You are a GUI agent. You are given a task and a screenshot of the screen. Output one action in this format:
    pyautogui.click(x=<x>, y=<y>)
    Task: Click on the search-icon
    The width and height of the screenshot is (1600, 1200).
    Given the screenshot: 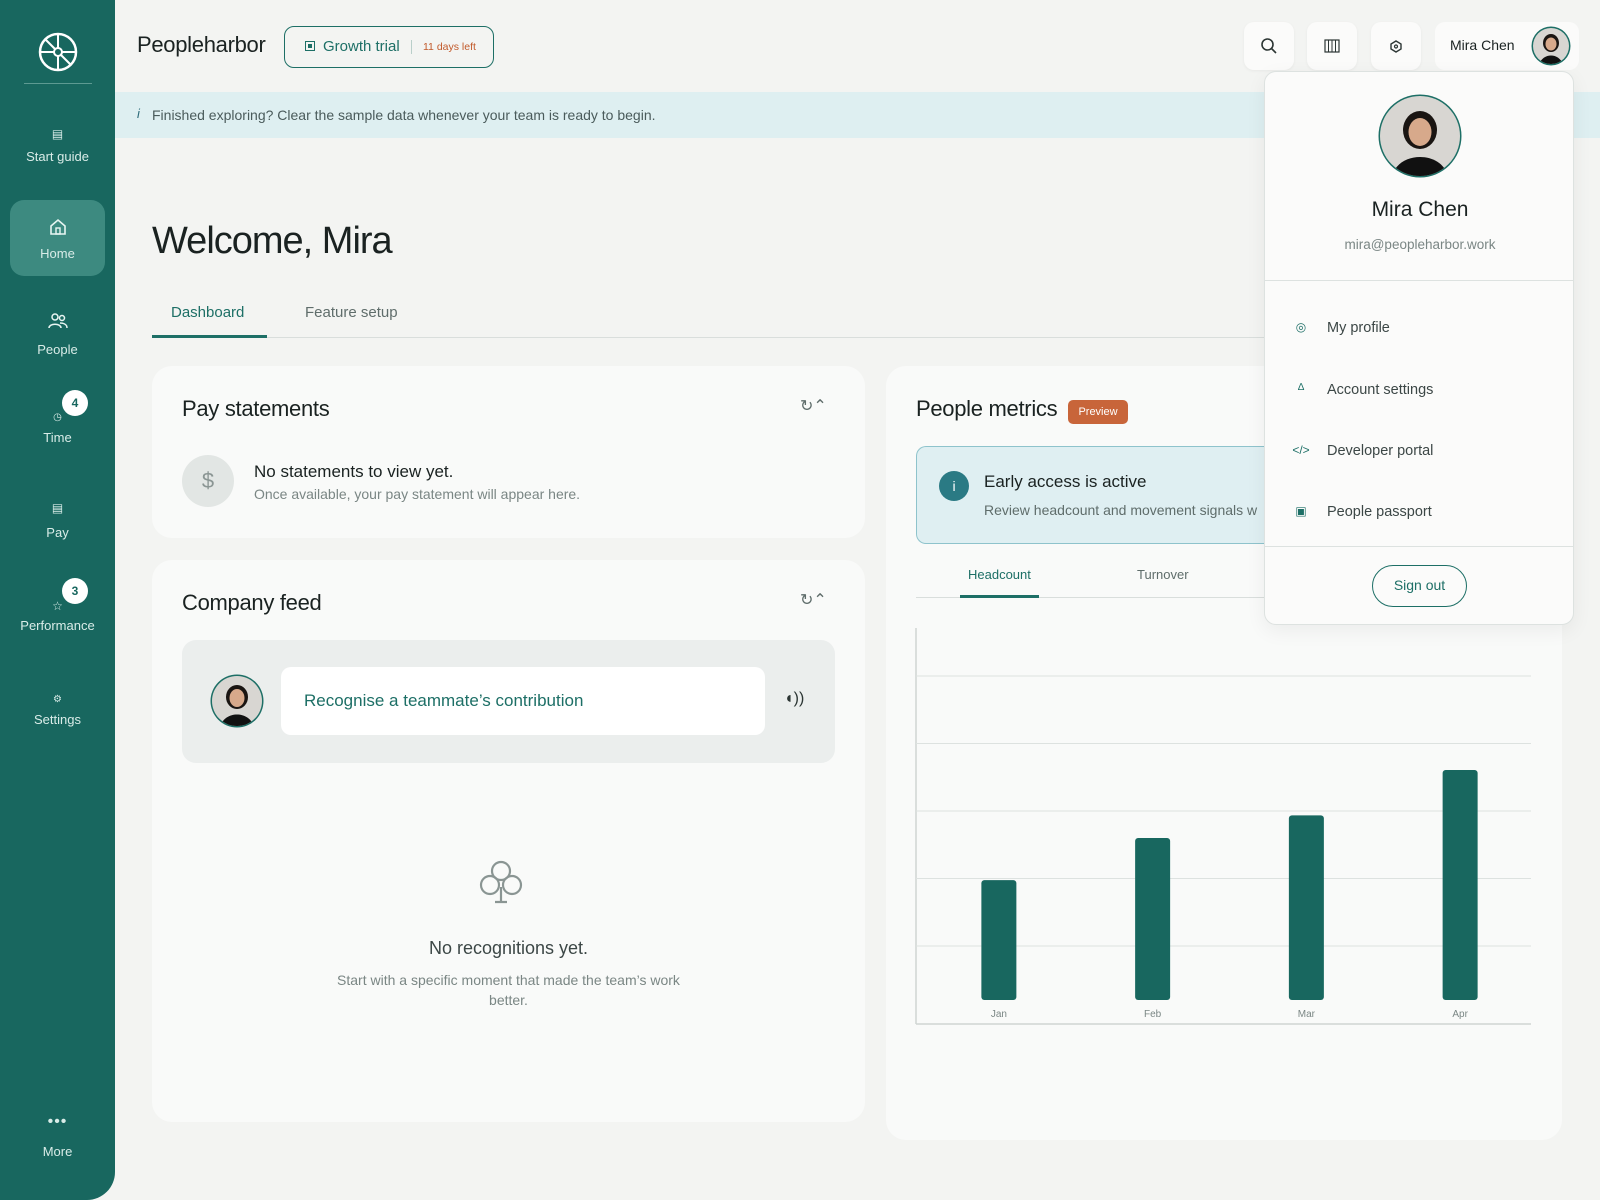 What is the action you would take?
    pyautogui.click(x=1269, y=46)
    